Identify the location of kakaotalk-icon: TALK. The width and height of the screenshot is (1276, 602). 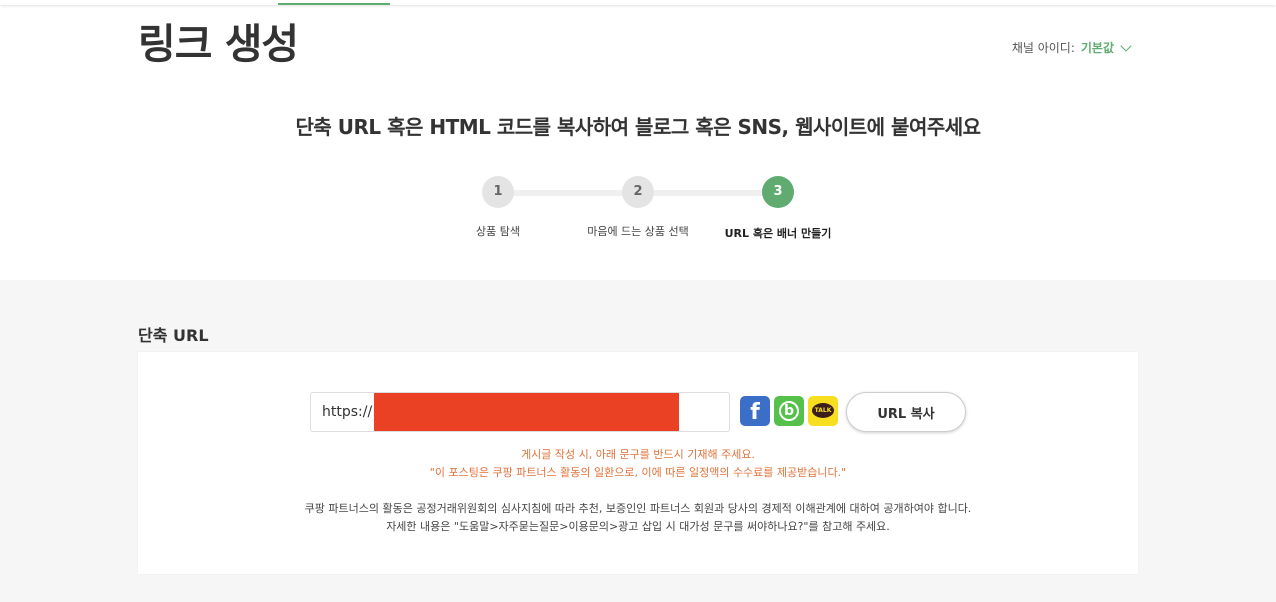
(823, 411).